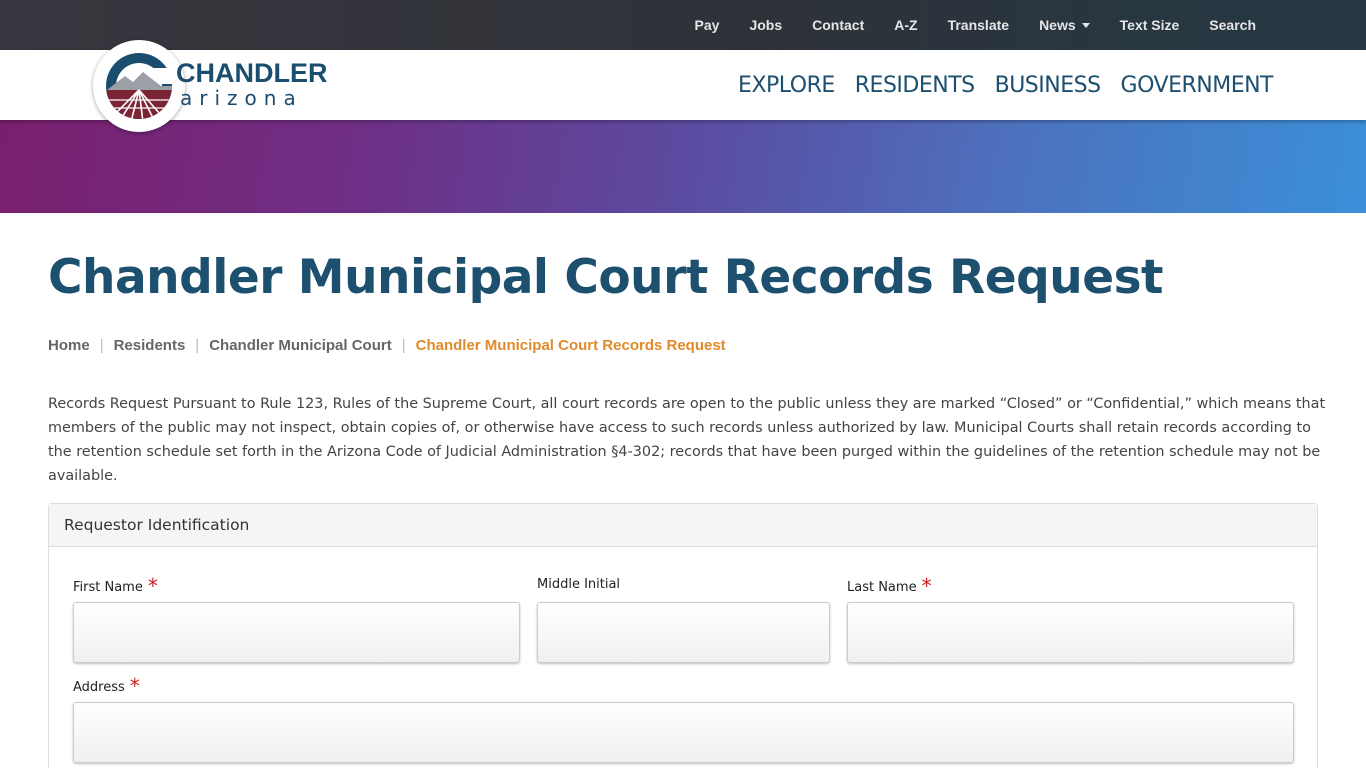 The width and height of the screenshot is (1366, 768). What do you see at coordinates (905, 25) in the screenshot?
I see `utility-link-a-z: A-Z` at bounding box center [905, 25].